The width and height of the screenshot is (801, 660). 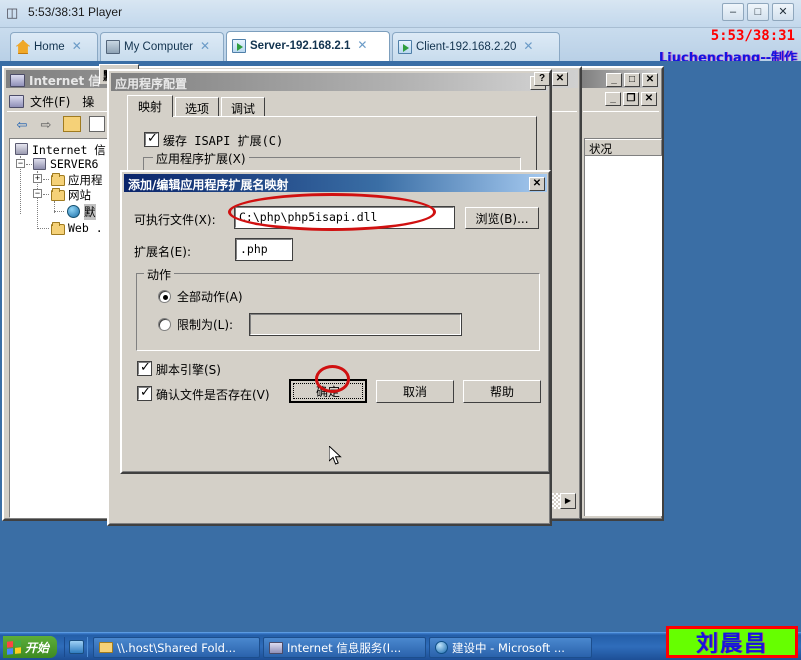 I want to click on ie-icon, so click(x=441, y=647).